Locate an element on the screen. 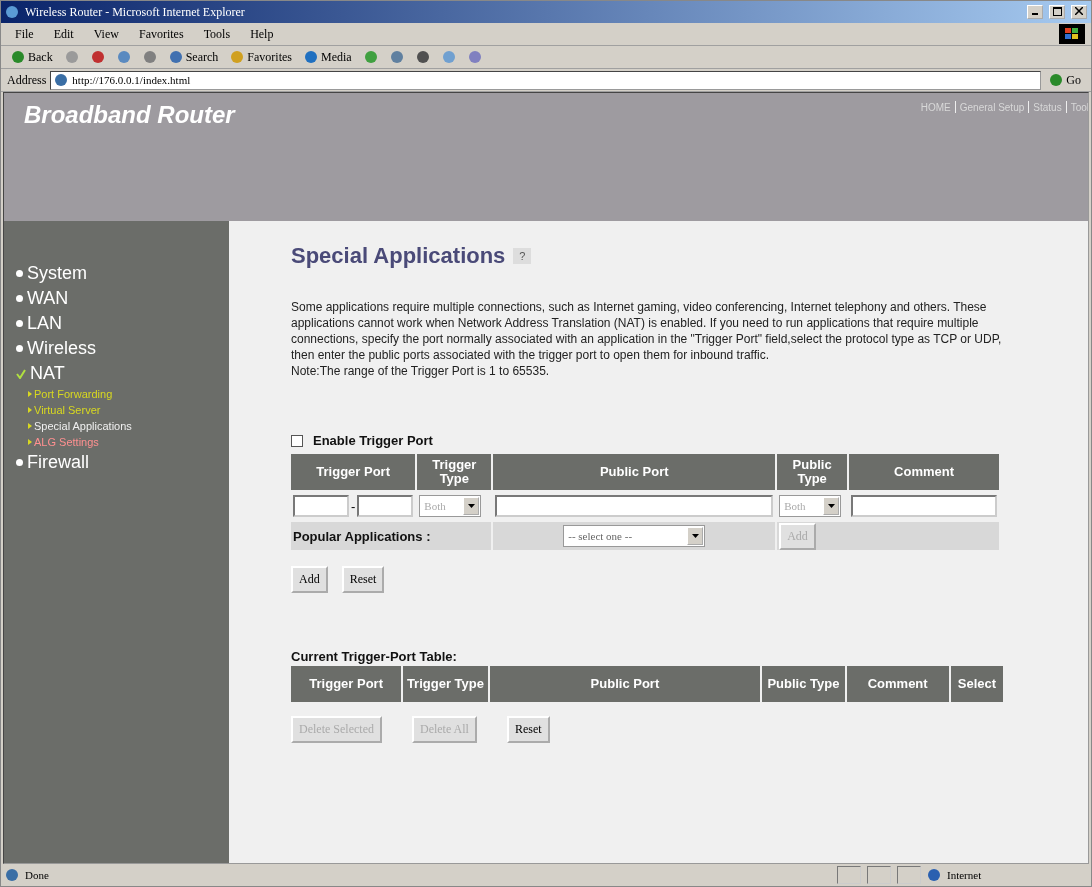  sidebar-item: NAT is located at coordinates (122, 373).